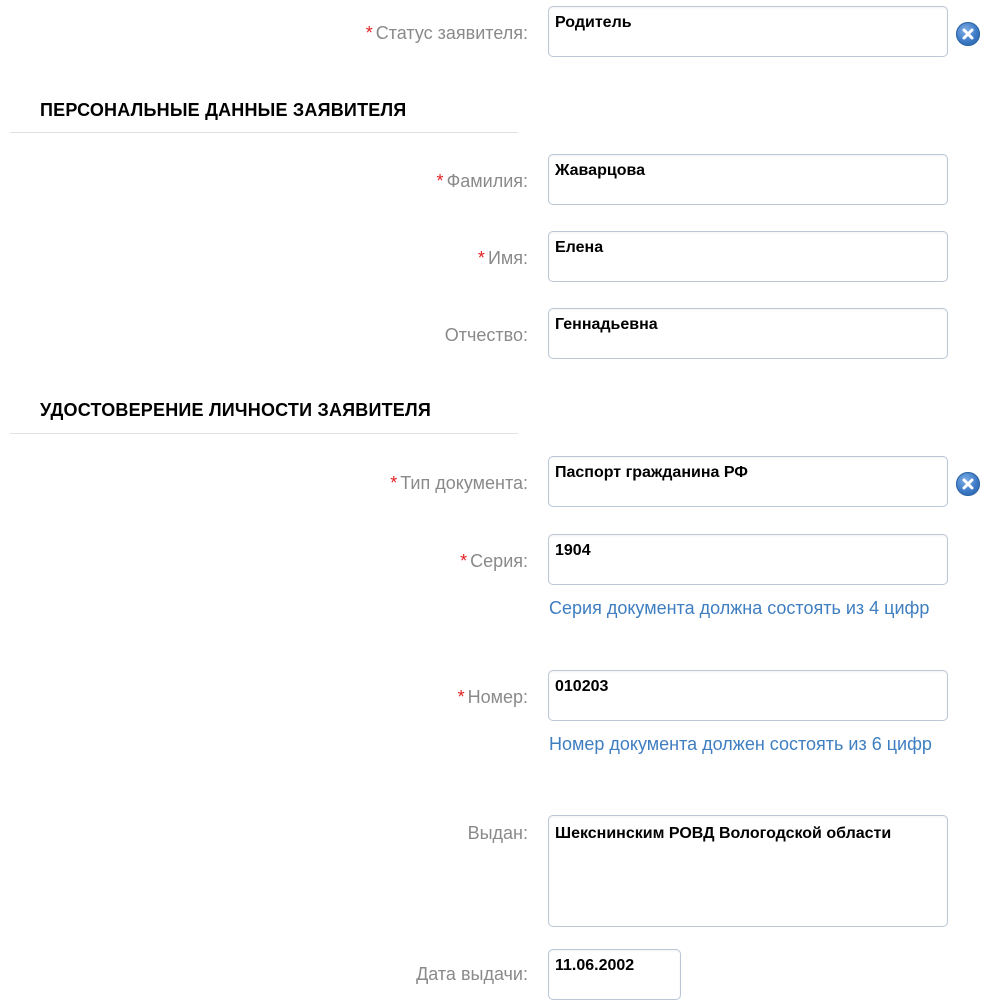 The height and width of the screenshot is (1000, 983). What do you see at coordinates (264, 132) in the screenshot?
I see `personal-data-divider` at bounding box center [264, 132].